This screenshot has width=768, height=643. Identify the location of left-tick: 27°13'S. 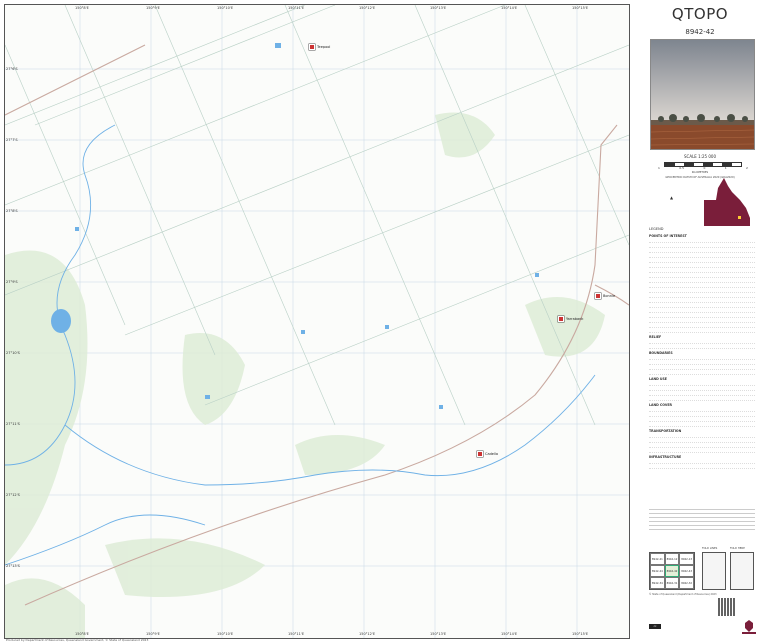
(13, 566).